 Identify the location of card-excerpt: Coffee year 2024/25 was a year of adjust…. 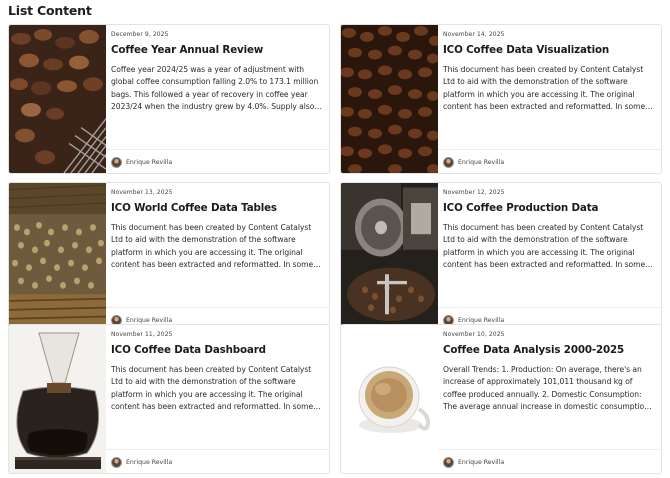
(215, 88).